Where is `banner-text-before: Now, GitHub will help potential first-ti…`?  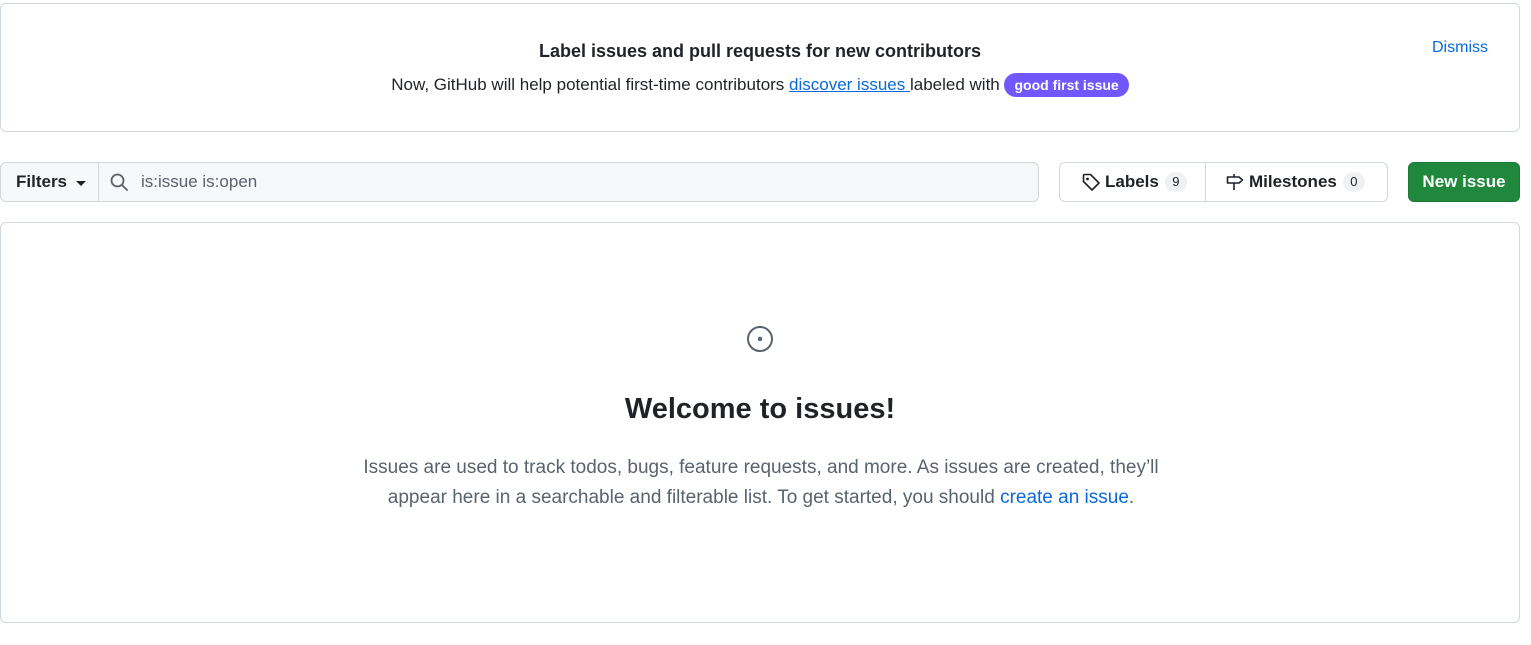
banner-text-before: Now, GitHub will help potential first-ti… is located at coordinates (590, 84).